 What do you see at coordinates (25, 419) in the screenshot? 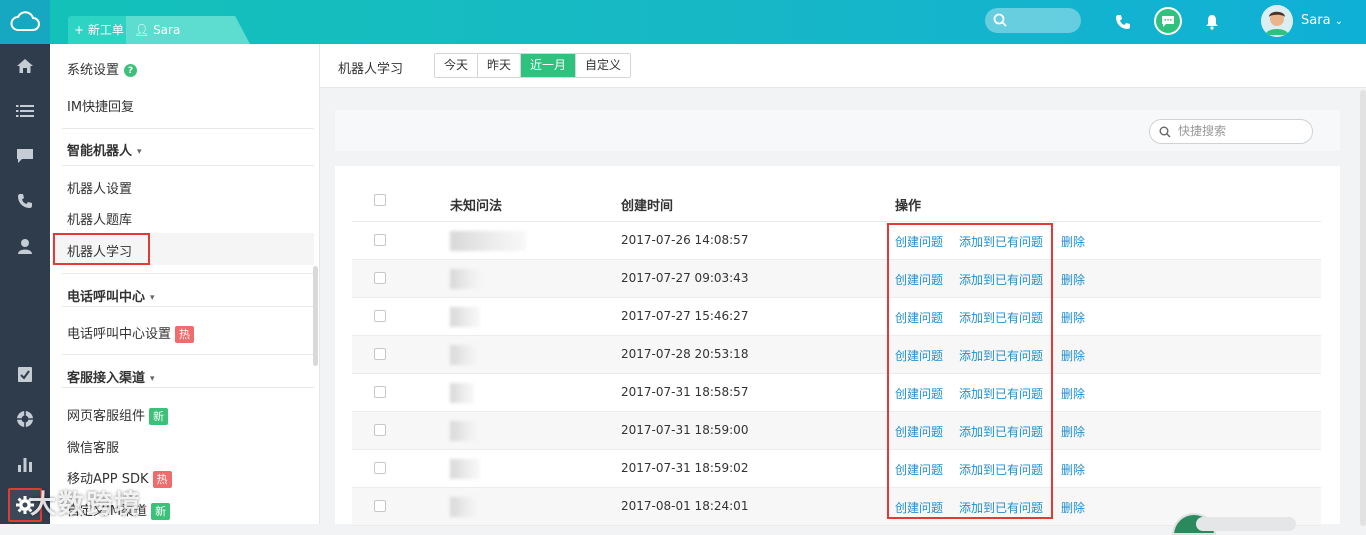
I see `support-icon` at bounding box center [25, 419].